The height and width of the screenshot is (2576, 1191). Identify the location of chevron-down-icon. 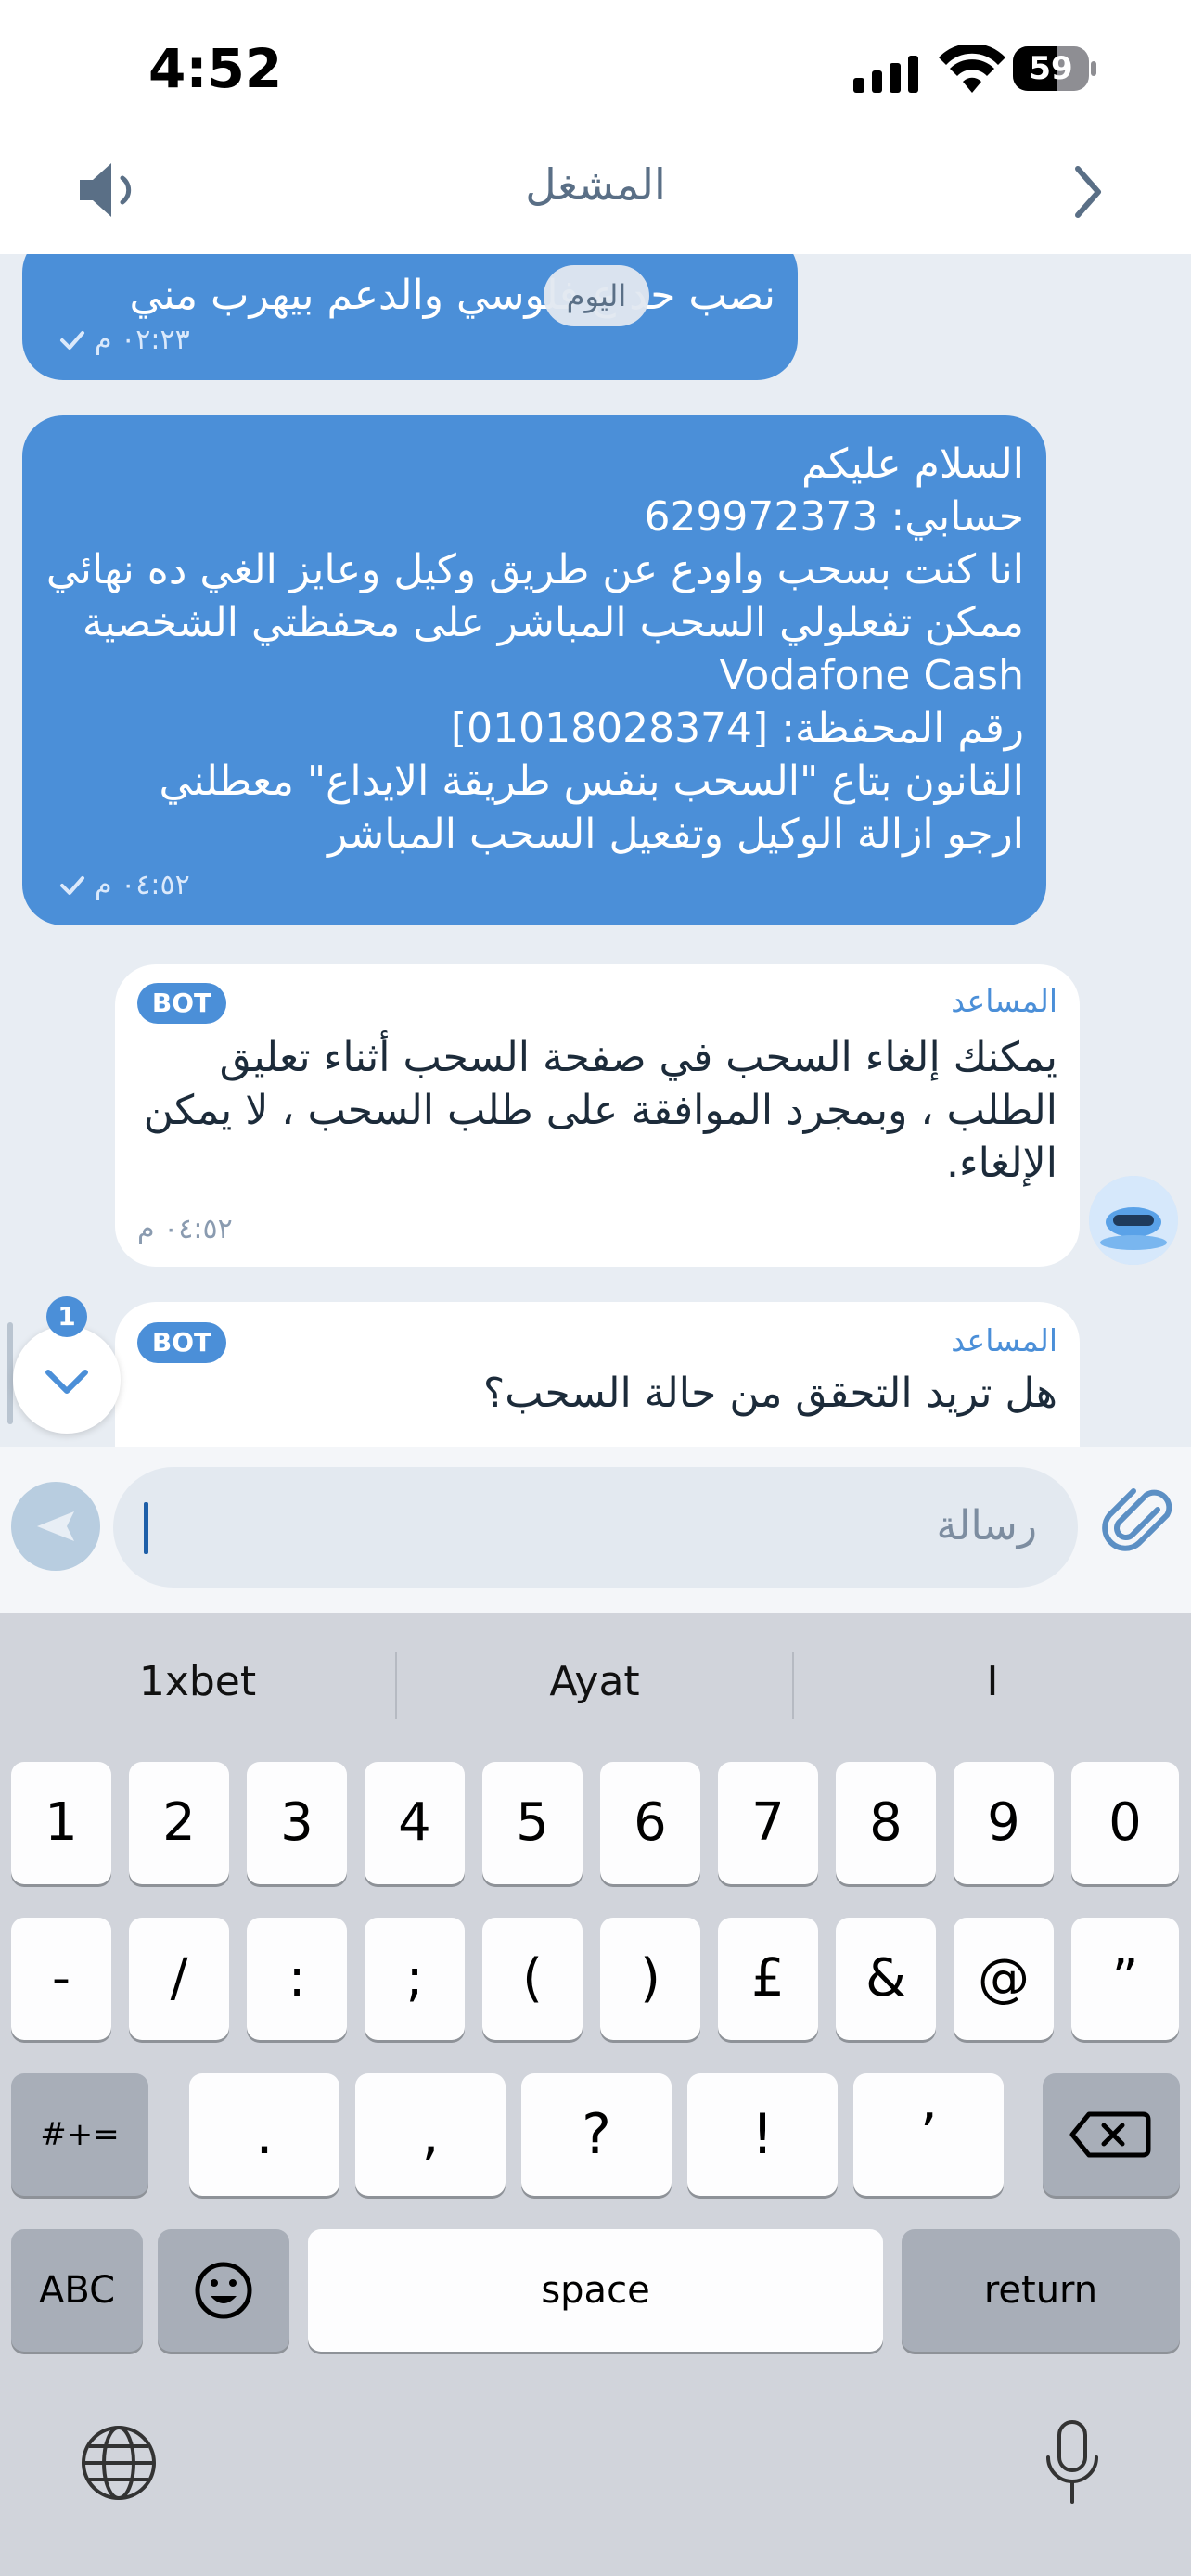
(66, 1382).